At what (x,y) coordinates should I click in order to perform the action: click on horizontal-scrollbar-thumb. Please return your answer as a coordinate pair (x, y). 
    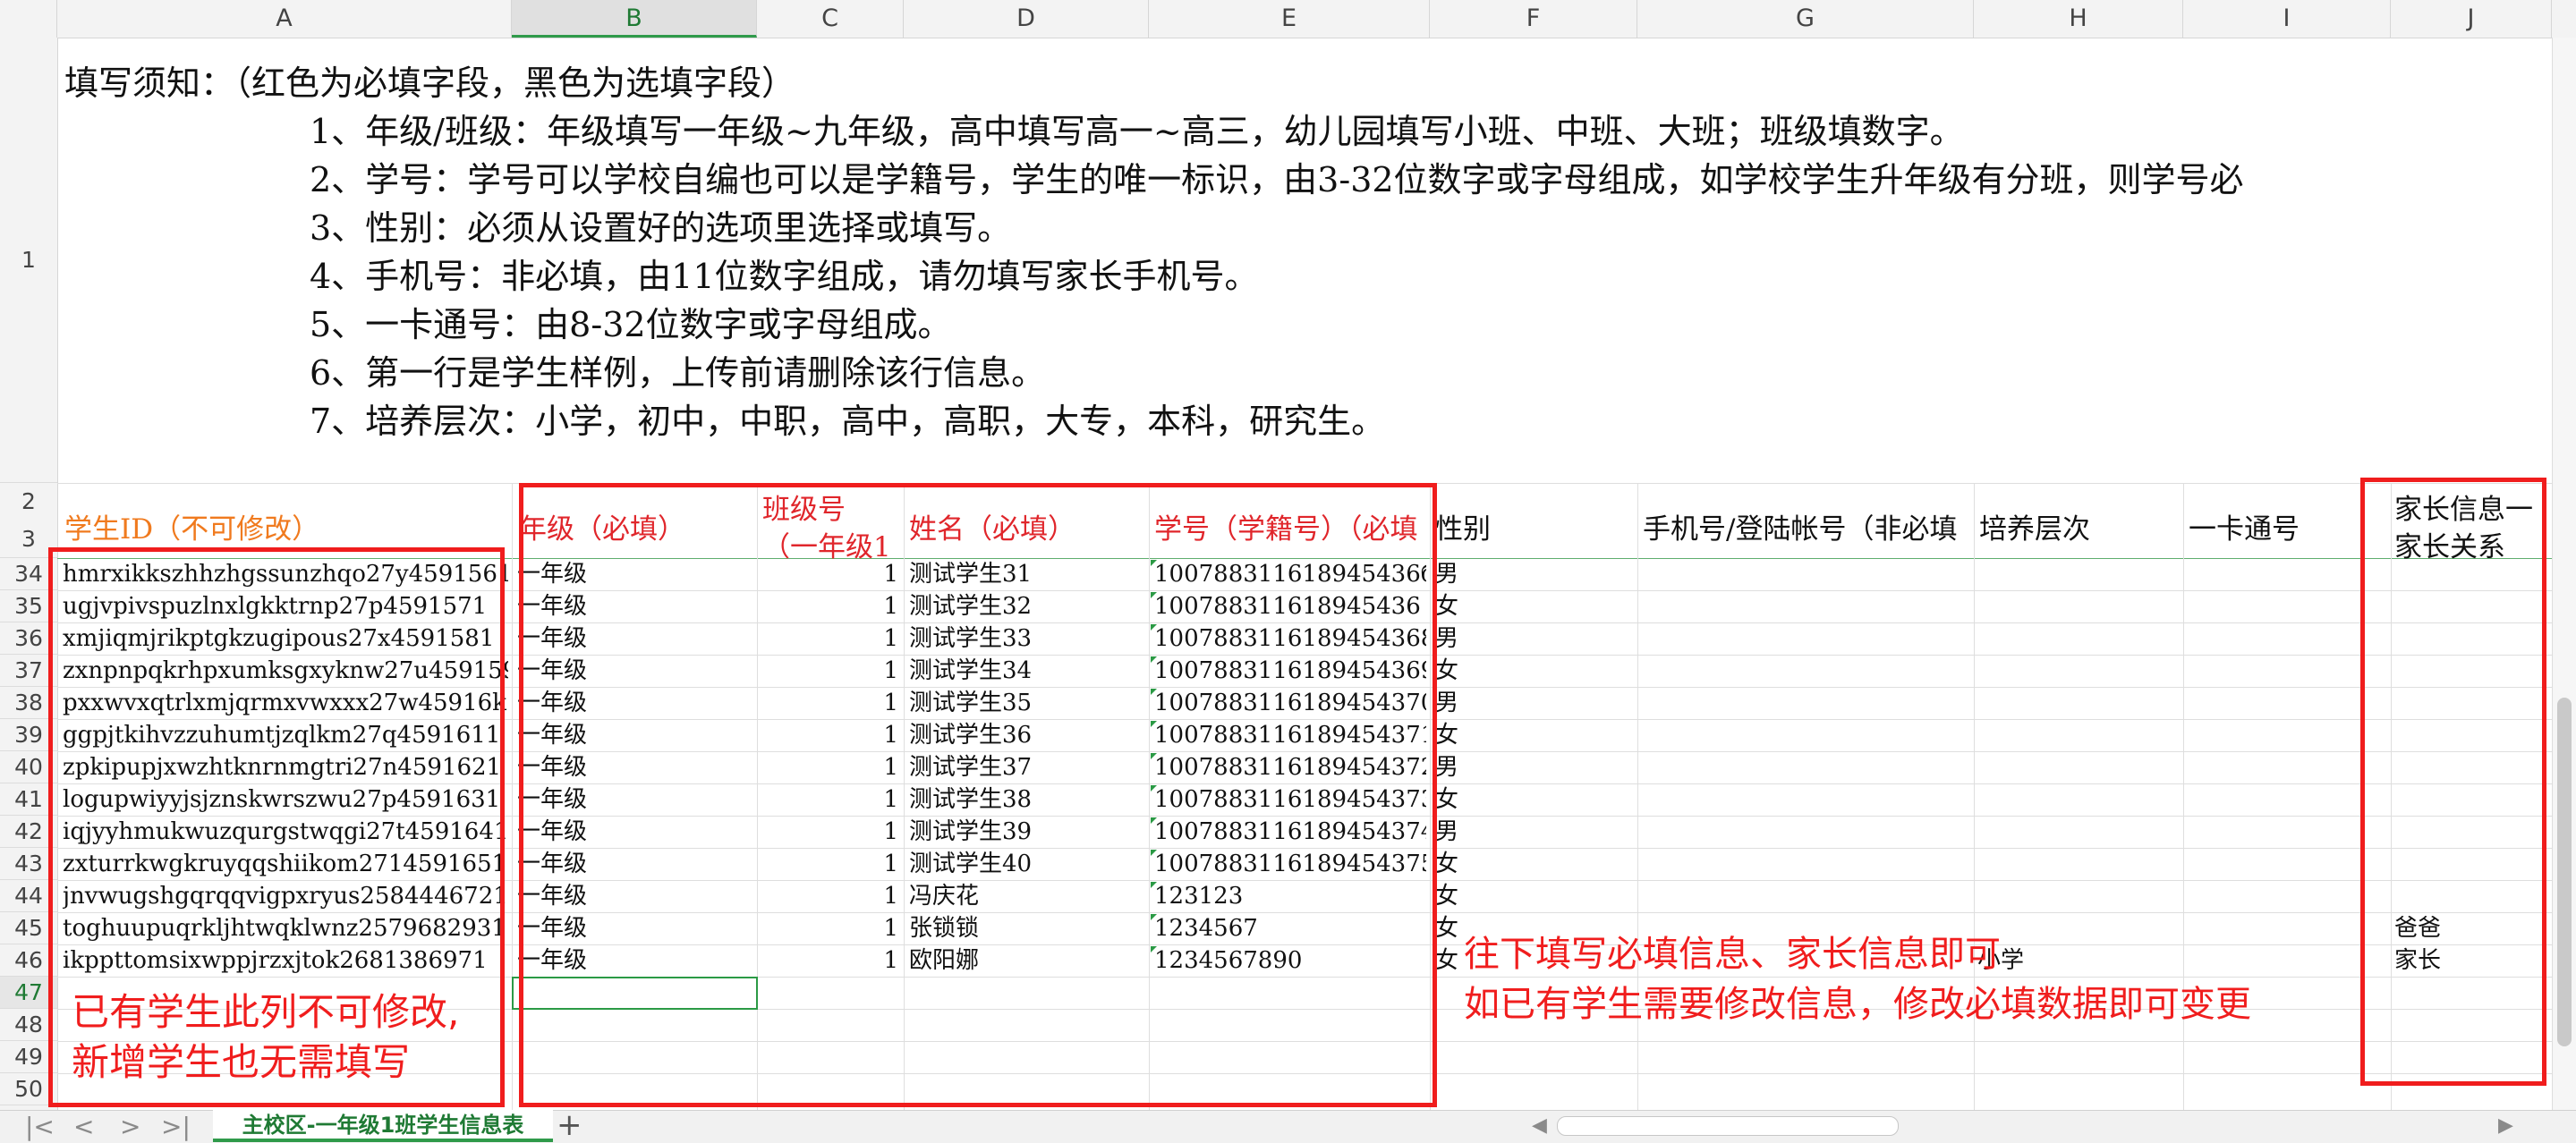
    Looking at the image, I should click on (1728, 1126).